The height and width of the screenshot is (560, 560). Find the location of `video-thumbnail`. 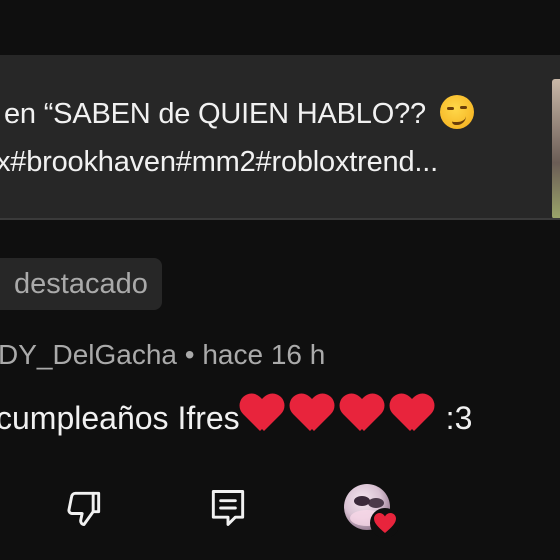

video-thumbnail is located at coordinates (556, 148).